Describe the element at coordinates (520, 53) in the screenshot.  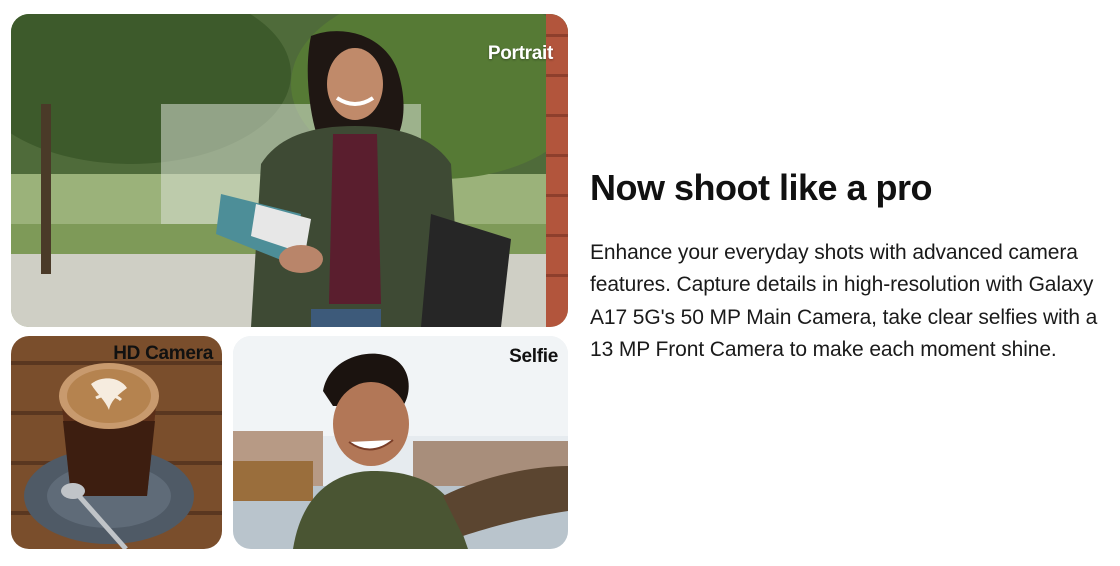
I see `portrait-label: Portrait` at that location.